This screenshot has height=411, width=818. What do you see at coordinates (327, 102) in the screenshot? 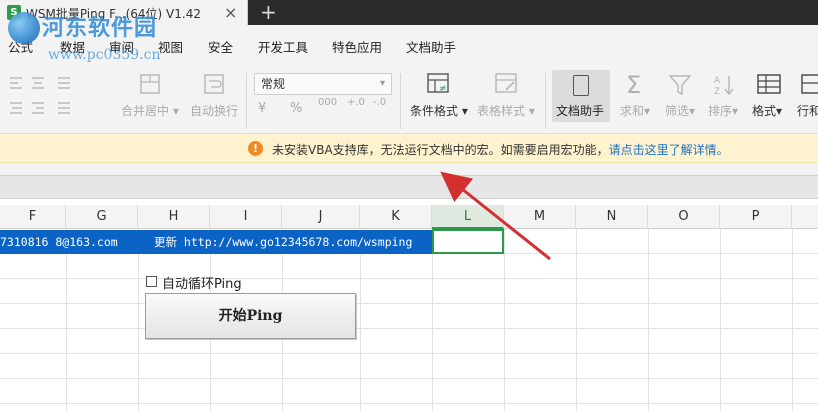
I see `thousands-icon: 000` at bounding box center [327, 102].